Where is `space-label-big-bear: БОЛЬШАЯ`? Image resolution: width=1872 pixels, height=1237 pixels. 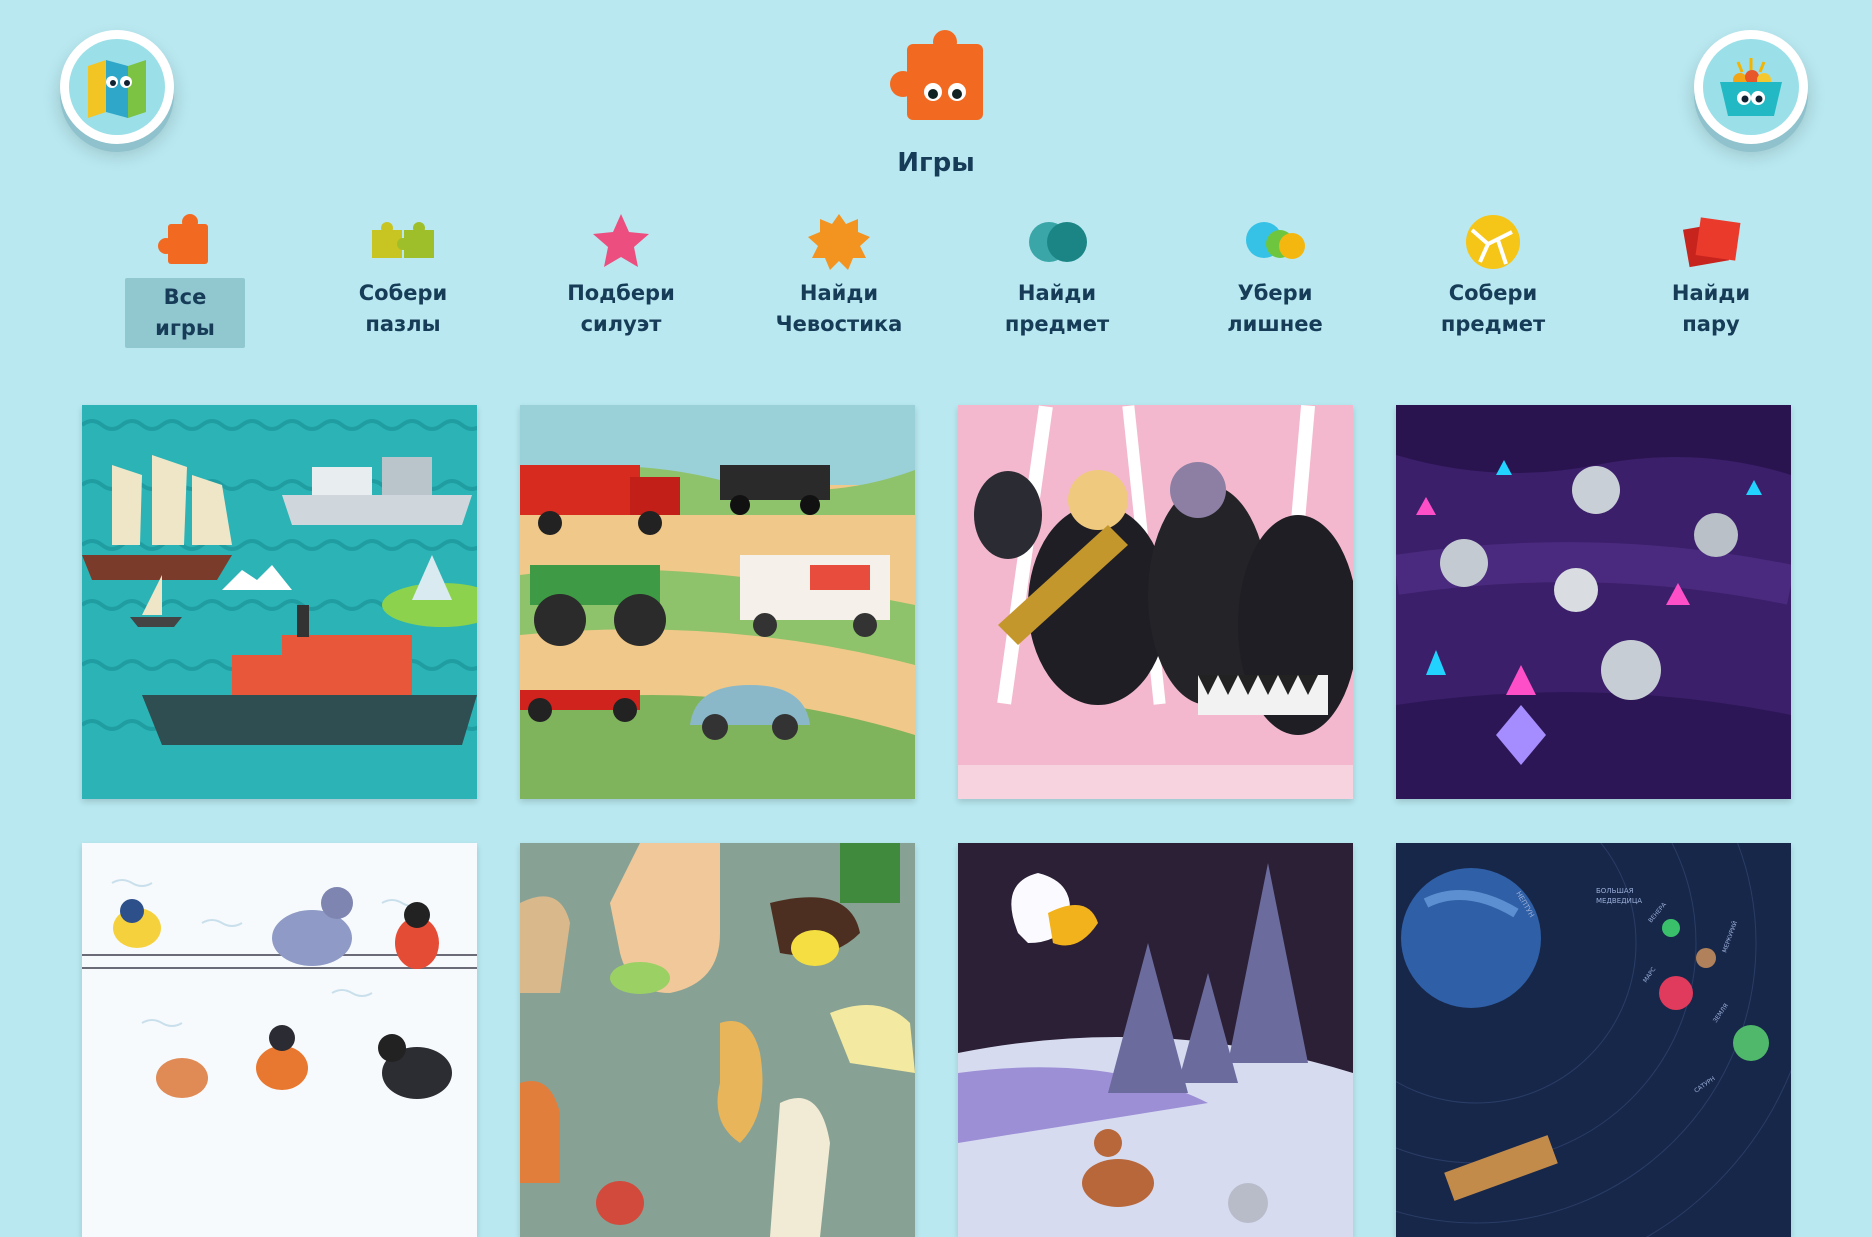 space-label-big-bear: БОЛЬШАЯ is located at coordinates (1615, 891).